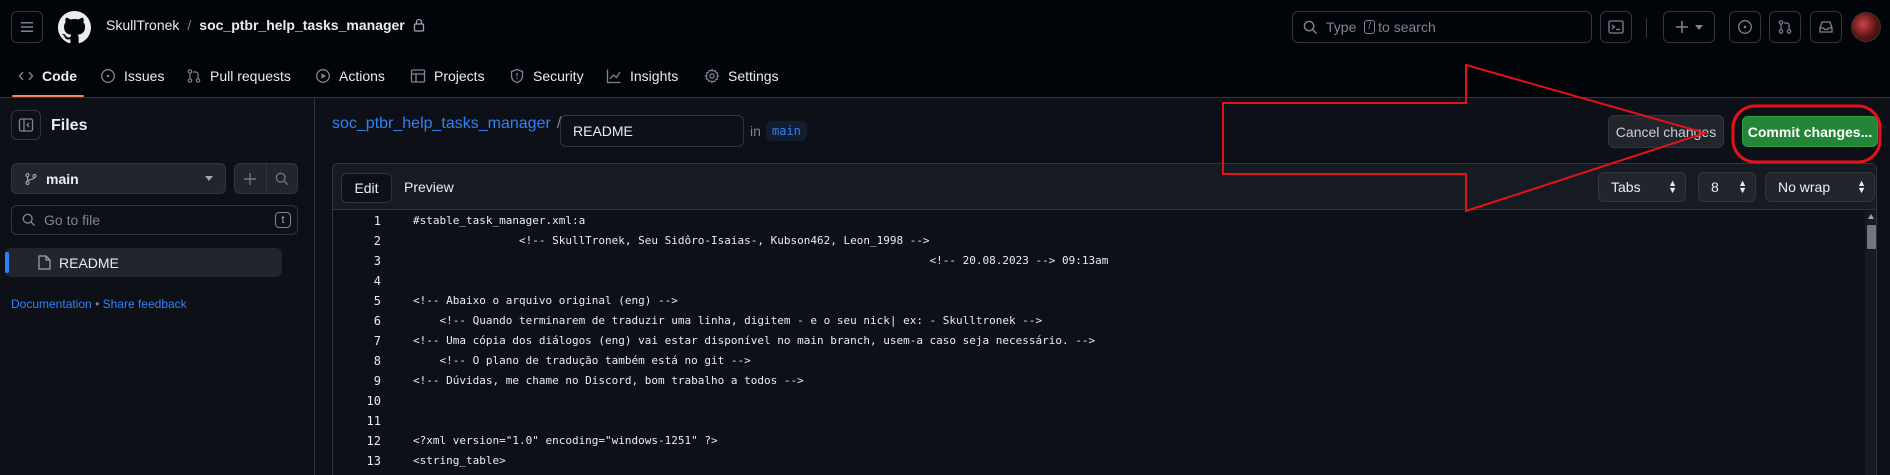 This screenshot has width=1890, height=475. Describe the element at coordinates (786, 131) in the screenshot. I see `branch-badge: main` at that location.